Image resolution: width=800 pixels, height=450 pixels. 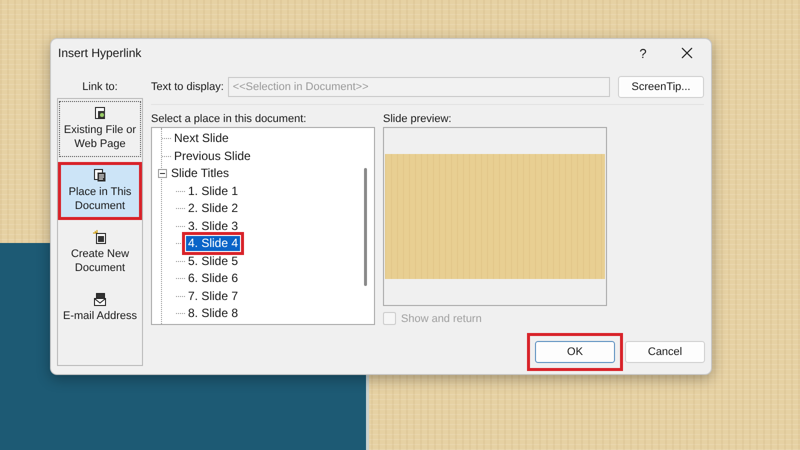 I want to click on scrollbar, so click(x=365, y=227).